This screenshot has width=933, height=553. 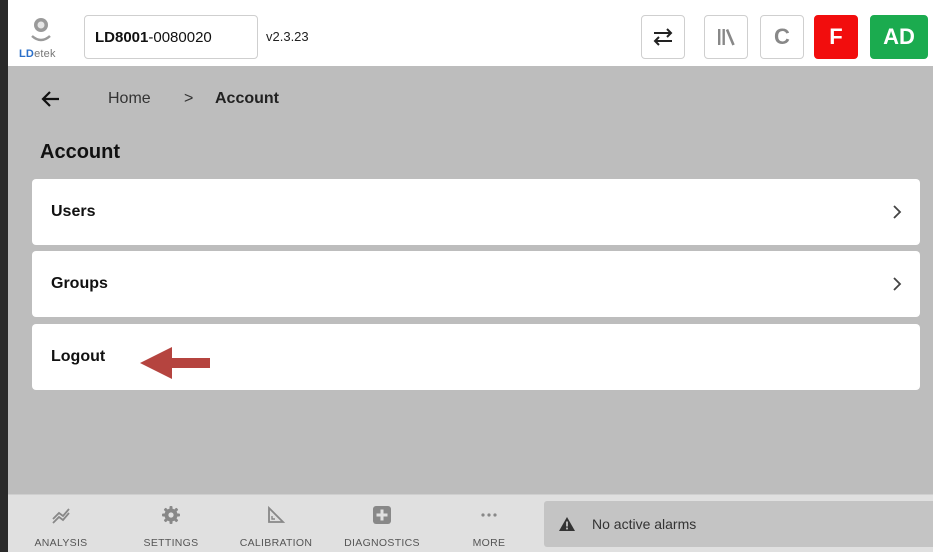 I want to click on swap-button, so click(x=663, y=37).